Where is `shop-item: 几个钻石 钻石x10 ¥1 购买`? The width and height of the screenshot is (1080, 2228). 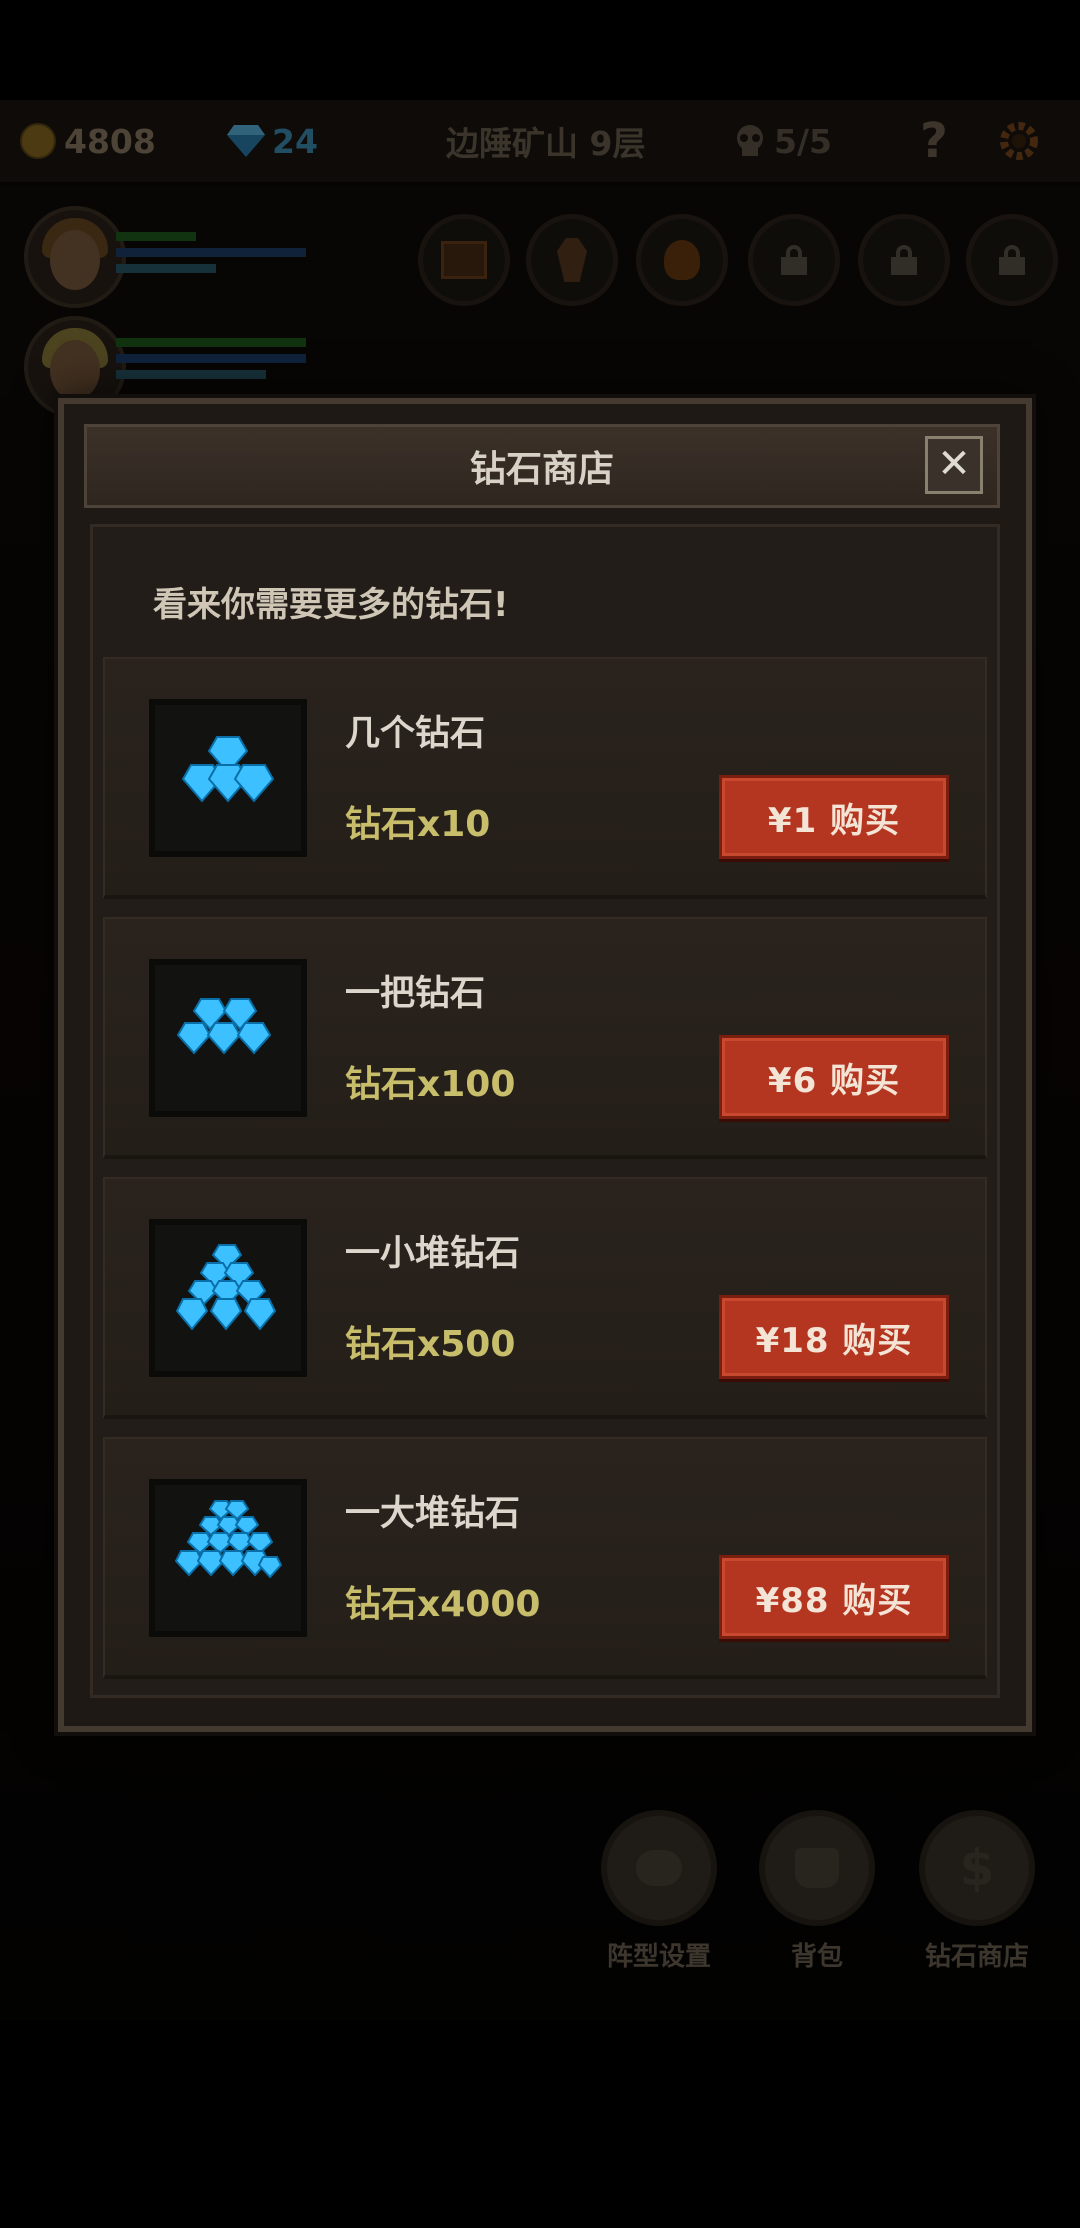 shop-item: 几个钻石 钻石x10 ¥1 购买 is located at coordinates (545, 778).